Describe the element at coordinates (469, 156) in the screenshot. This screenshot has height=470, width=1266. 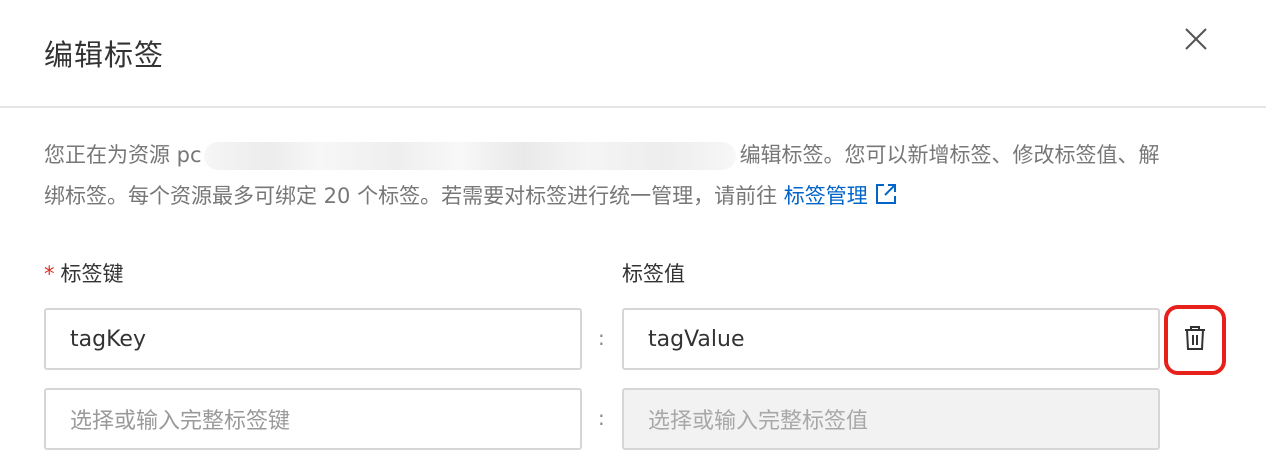
I see `masked-resource-id` at that location.